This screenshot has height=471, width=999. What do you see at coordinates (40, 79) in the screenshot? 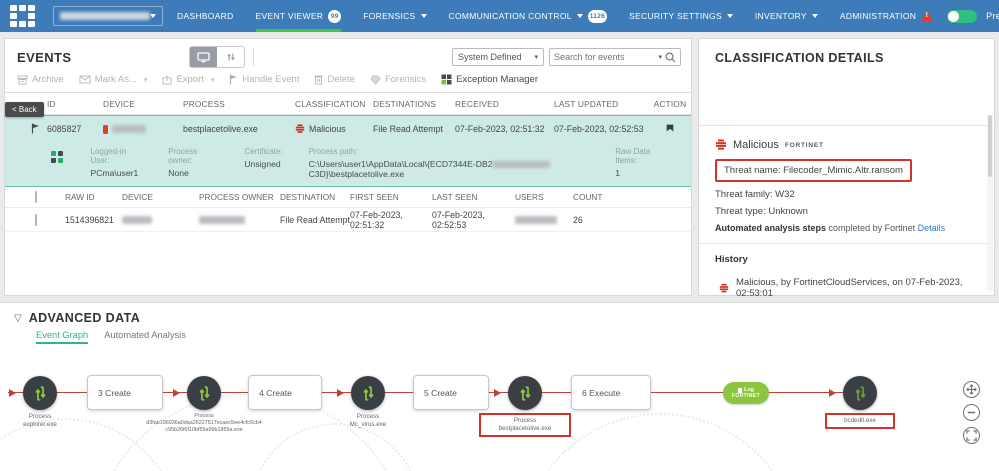
I see `archive-button: Archive` at bounding box center [40, 79].